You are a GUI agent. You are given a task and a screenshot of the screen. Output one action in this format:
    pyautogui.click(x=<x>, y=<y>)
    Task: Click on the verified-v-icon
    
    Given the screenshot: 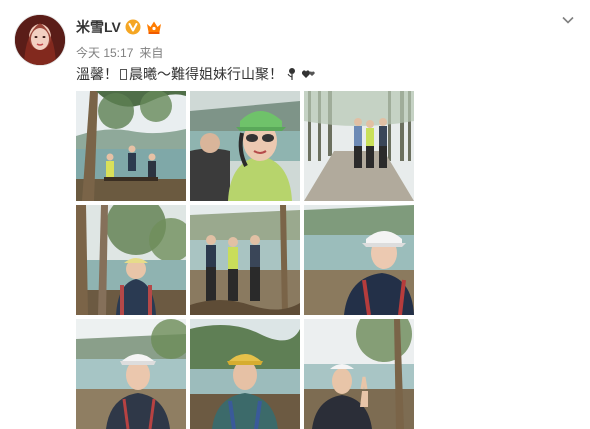 What is the action you would take?
    pyautogui.click(x=133, y=27)
    